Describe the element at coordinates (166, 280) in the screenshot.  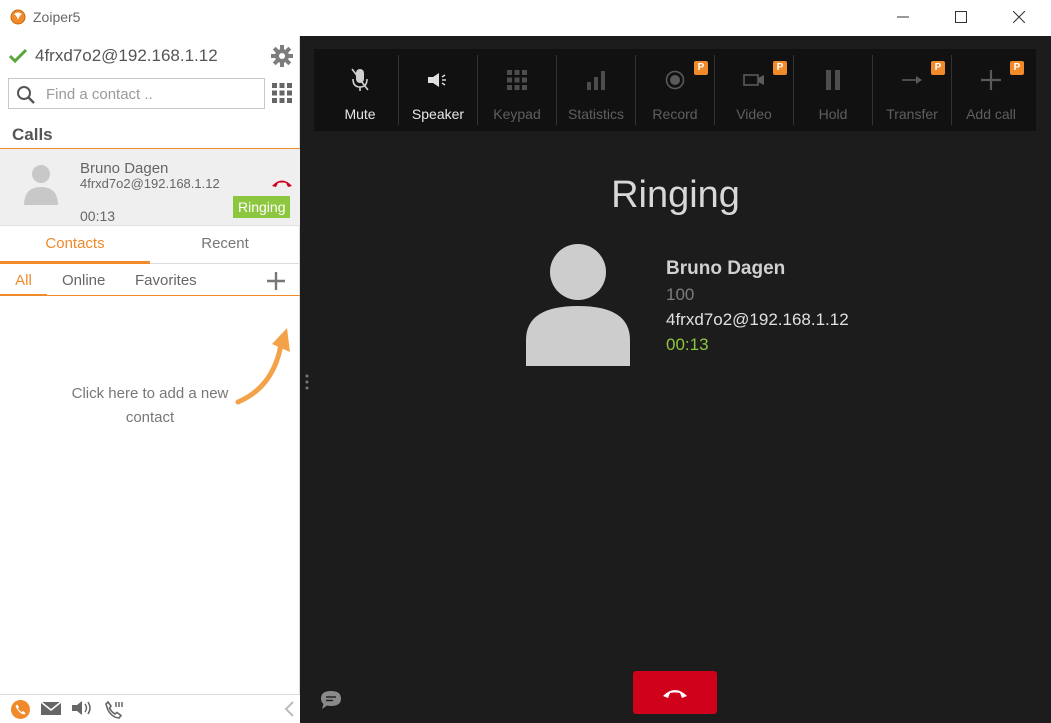
I see `filter-favorites: Favorites` at that location.